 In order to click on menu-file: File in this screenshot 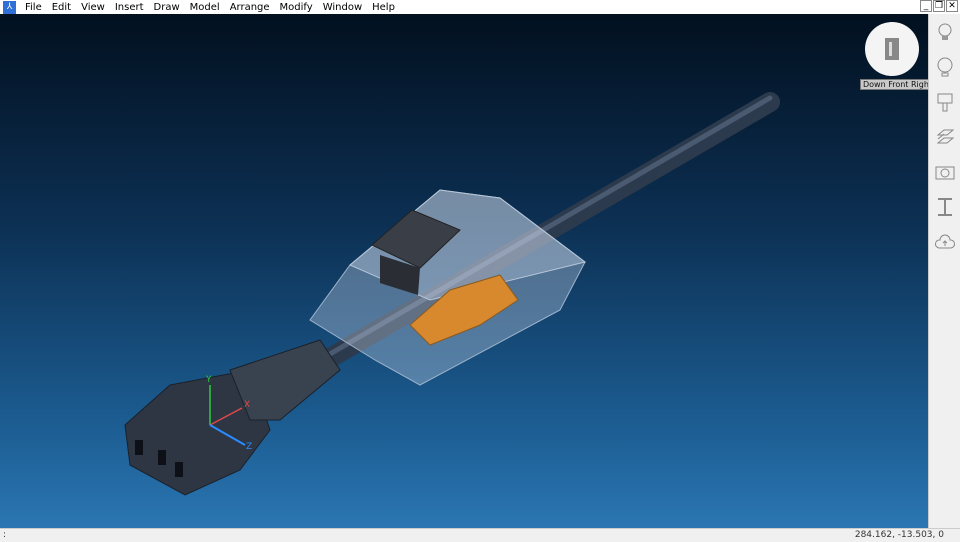, I will do `click(33, 7)`.